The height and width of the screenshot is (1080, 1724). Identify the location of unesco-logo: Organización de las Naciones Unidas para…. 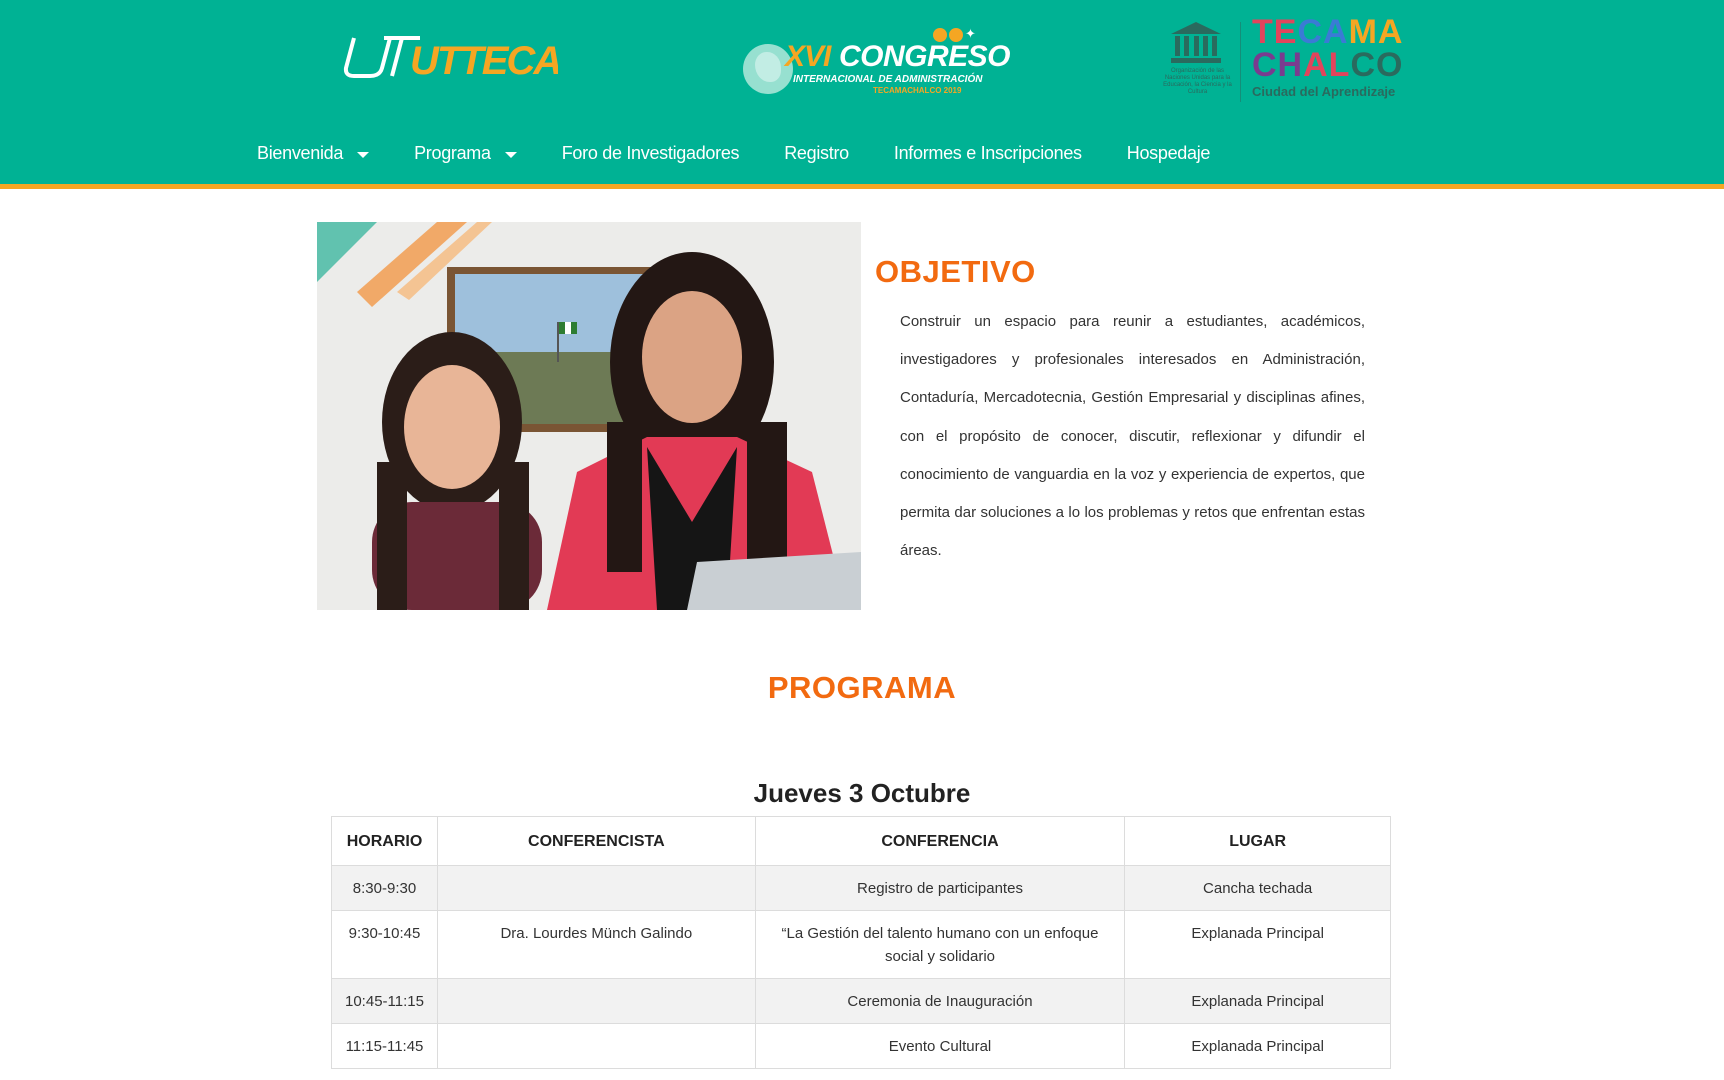
(1197, 59).